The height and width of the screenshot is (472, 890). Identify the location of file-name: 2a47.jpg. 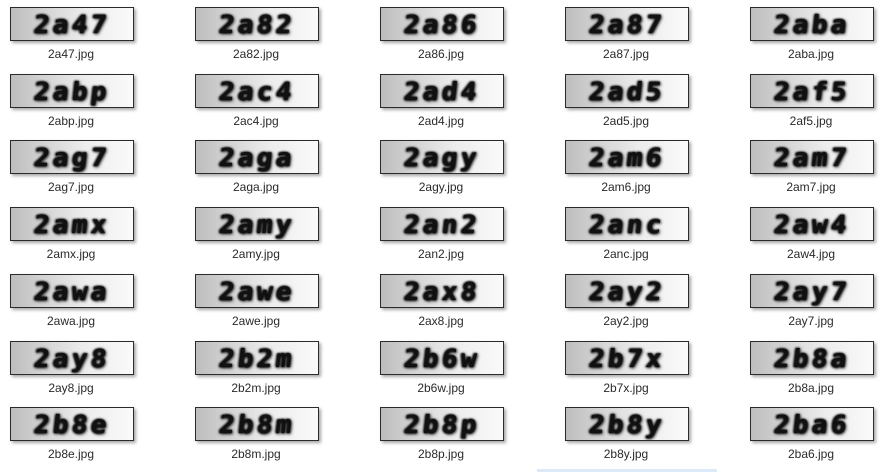
(71, 54).